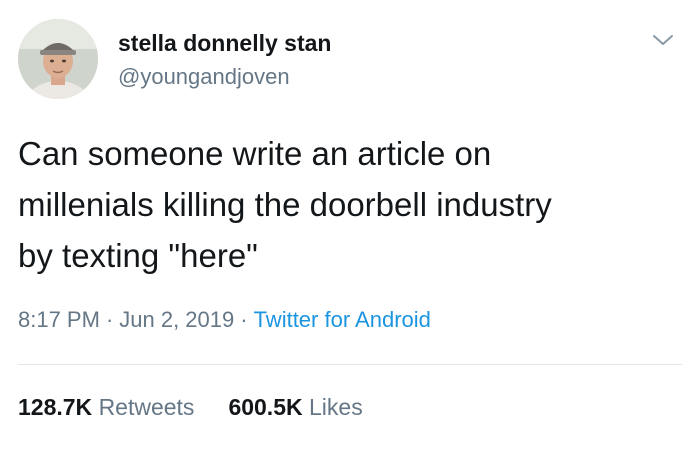 The width and height of the screenshot is (700, 451). I want to click on retweets-count: 128.7K, so click(55, 407).